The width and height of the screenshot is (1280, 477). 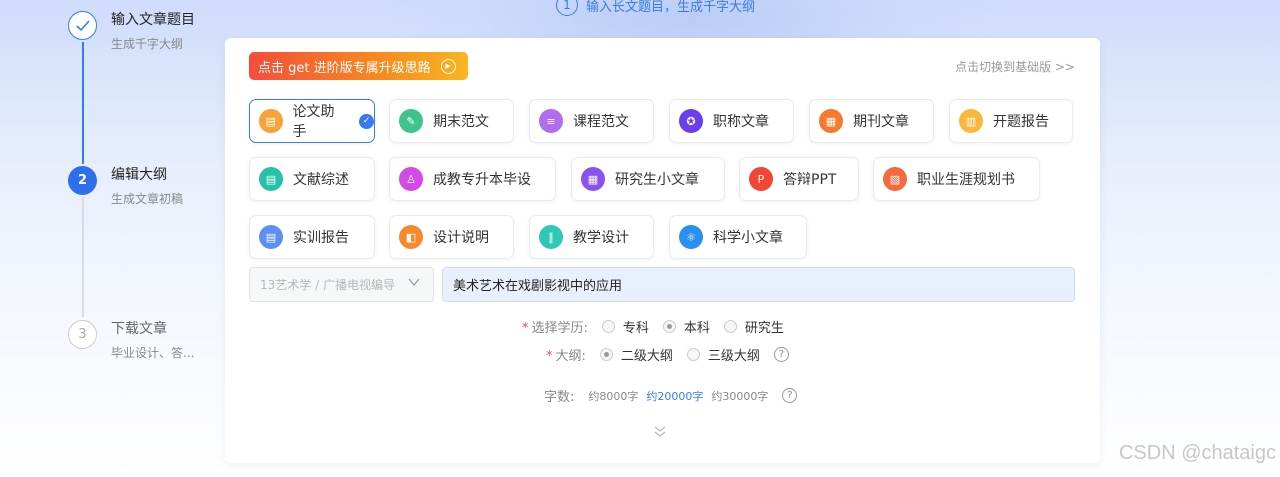 What do you see at coordinates (653, 326) in the screenshot?
I see `education-row: * 选择学历: 专科 本科 研究生` at bounding box center [653, 326].